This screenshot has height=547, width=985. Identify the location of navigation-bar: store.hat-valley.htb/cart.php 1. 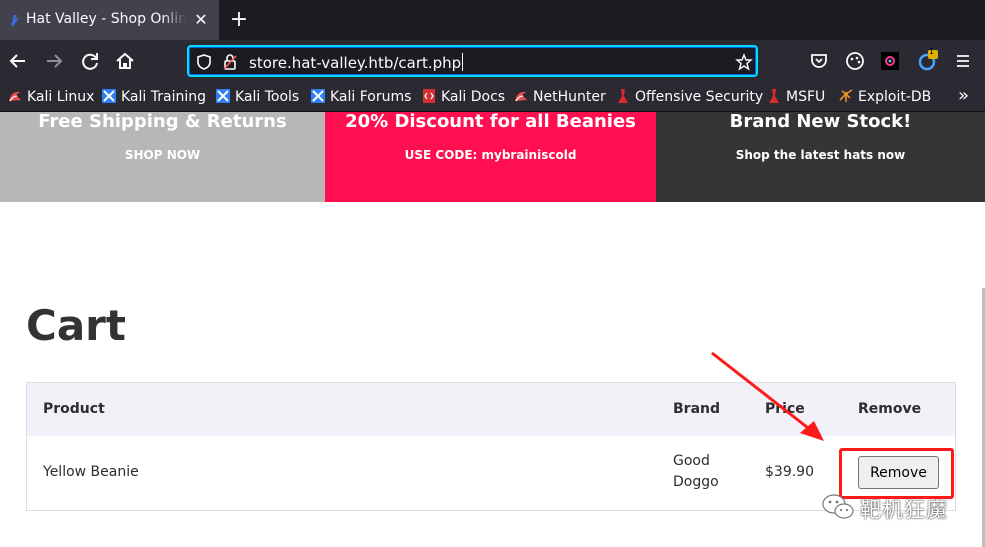
(492, 61).